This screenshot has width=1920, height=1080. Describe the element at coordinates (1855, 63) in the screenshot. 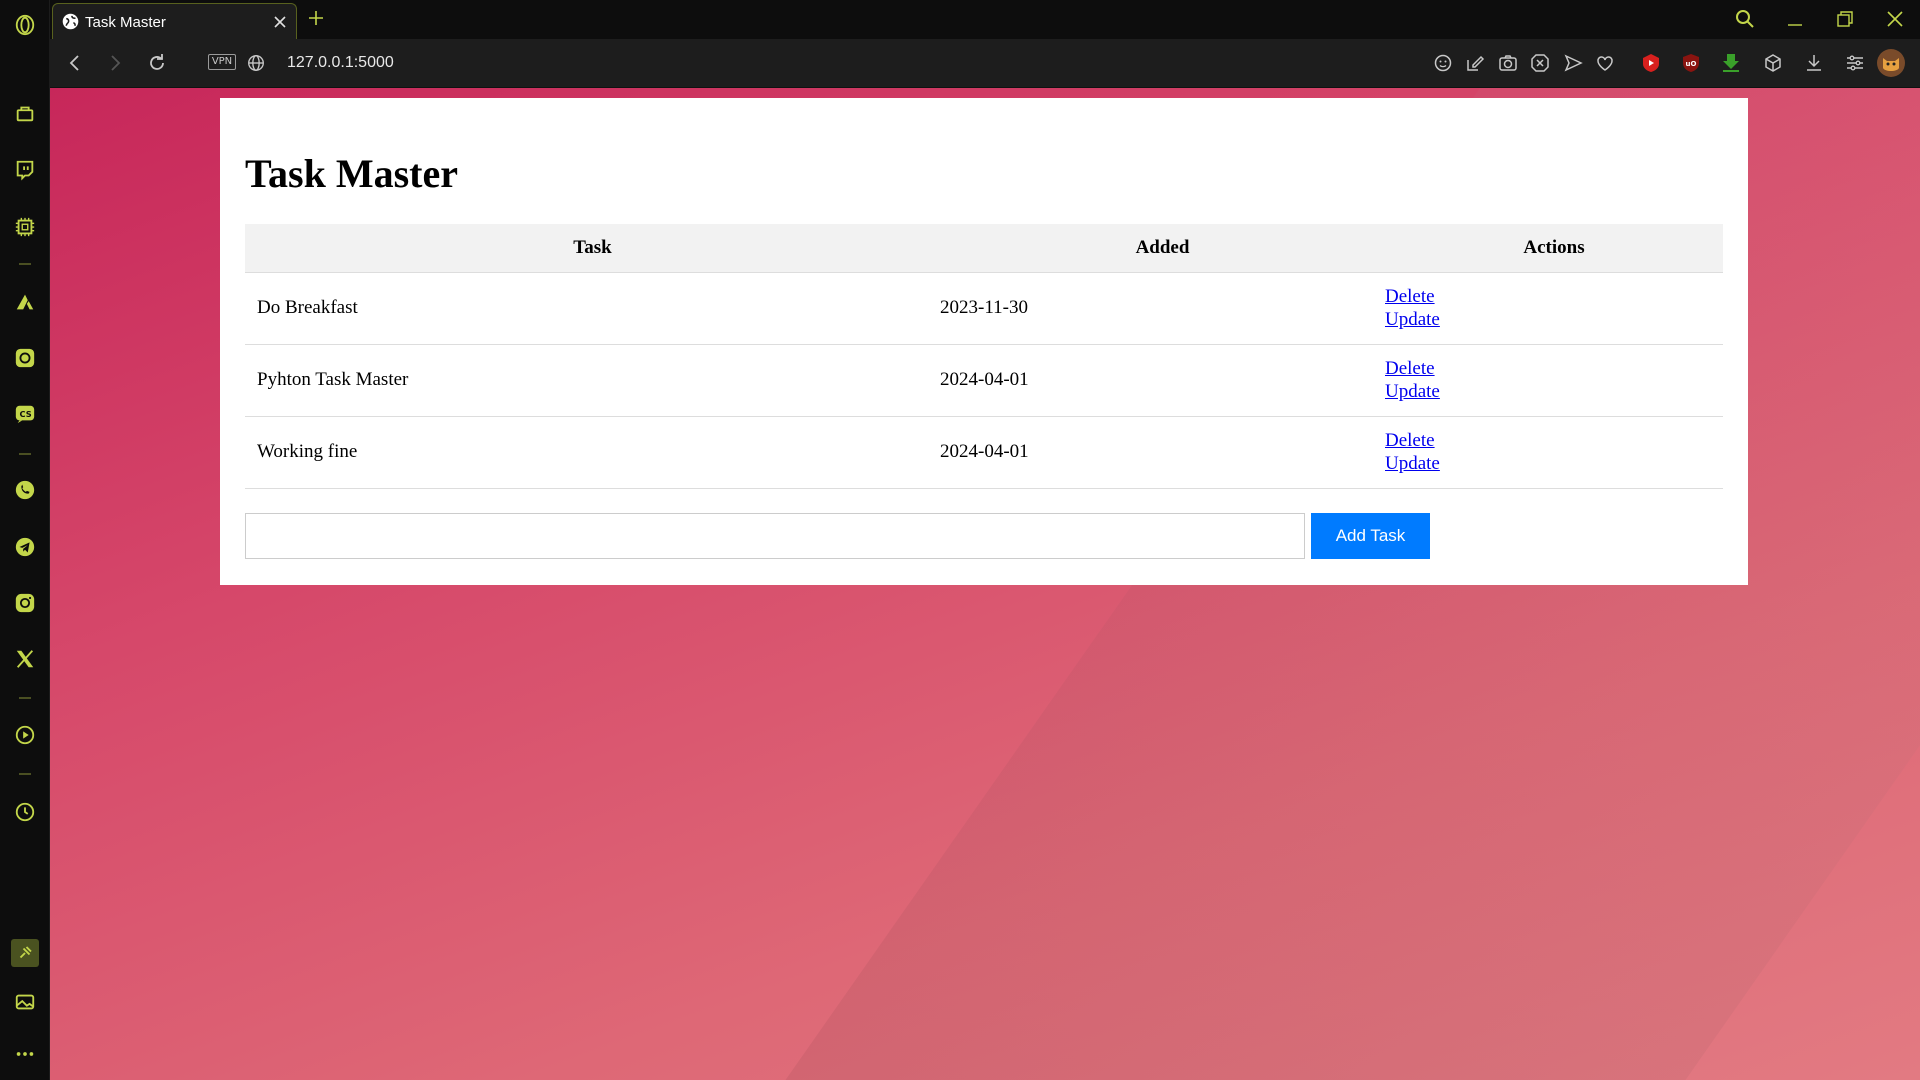

I see `easy-setup-icon` at that location.